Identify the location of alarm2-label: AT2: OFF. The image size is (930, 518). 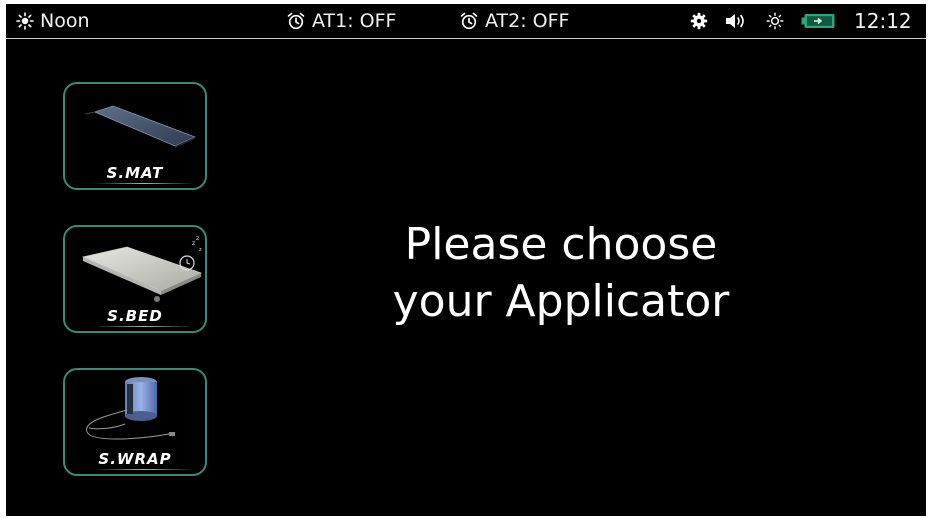
(527, 21).